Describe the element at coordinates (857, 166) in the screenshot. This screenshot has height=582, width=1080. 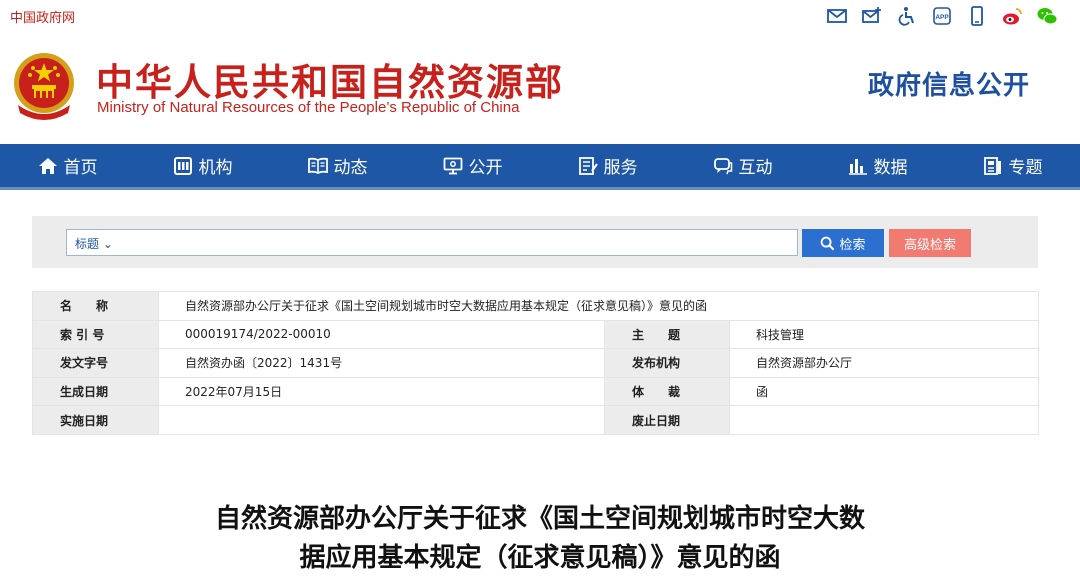
I see `bar-chart-icon` at that location.